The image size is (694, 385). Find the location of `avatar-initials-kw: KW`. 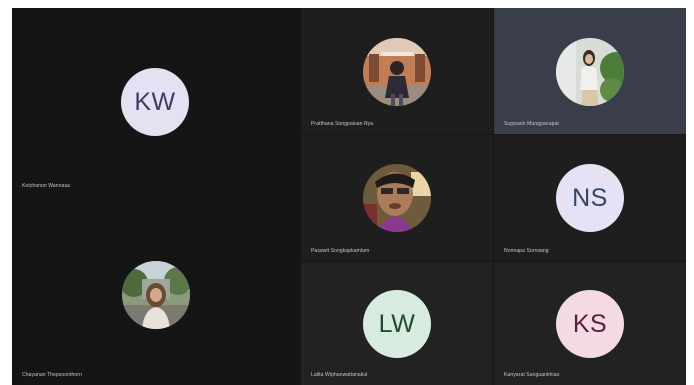

avatar-initials-kw: KW is located at coordinates (155, 101).